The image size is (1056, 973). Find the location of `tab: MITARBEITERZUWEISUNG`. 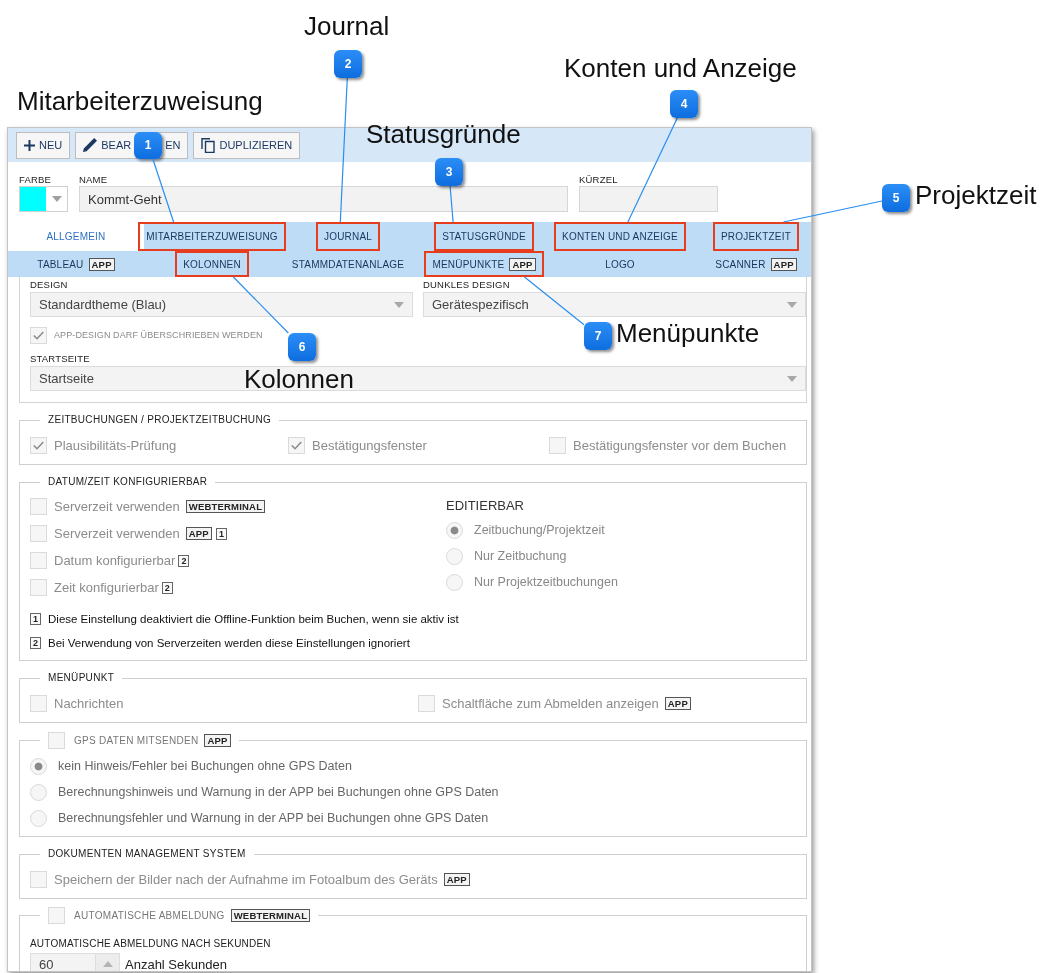

tab: MITARBEITERZUWEISUNG is located at coordinates (212, 236).